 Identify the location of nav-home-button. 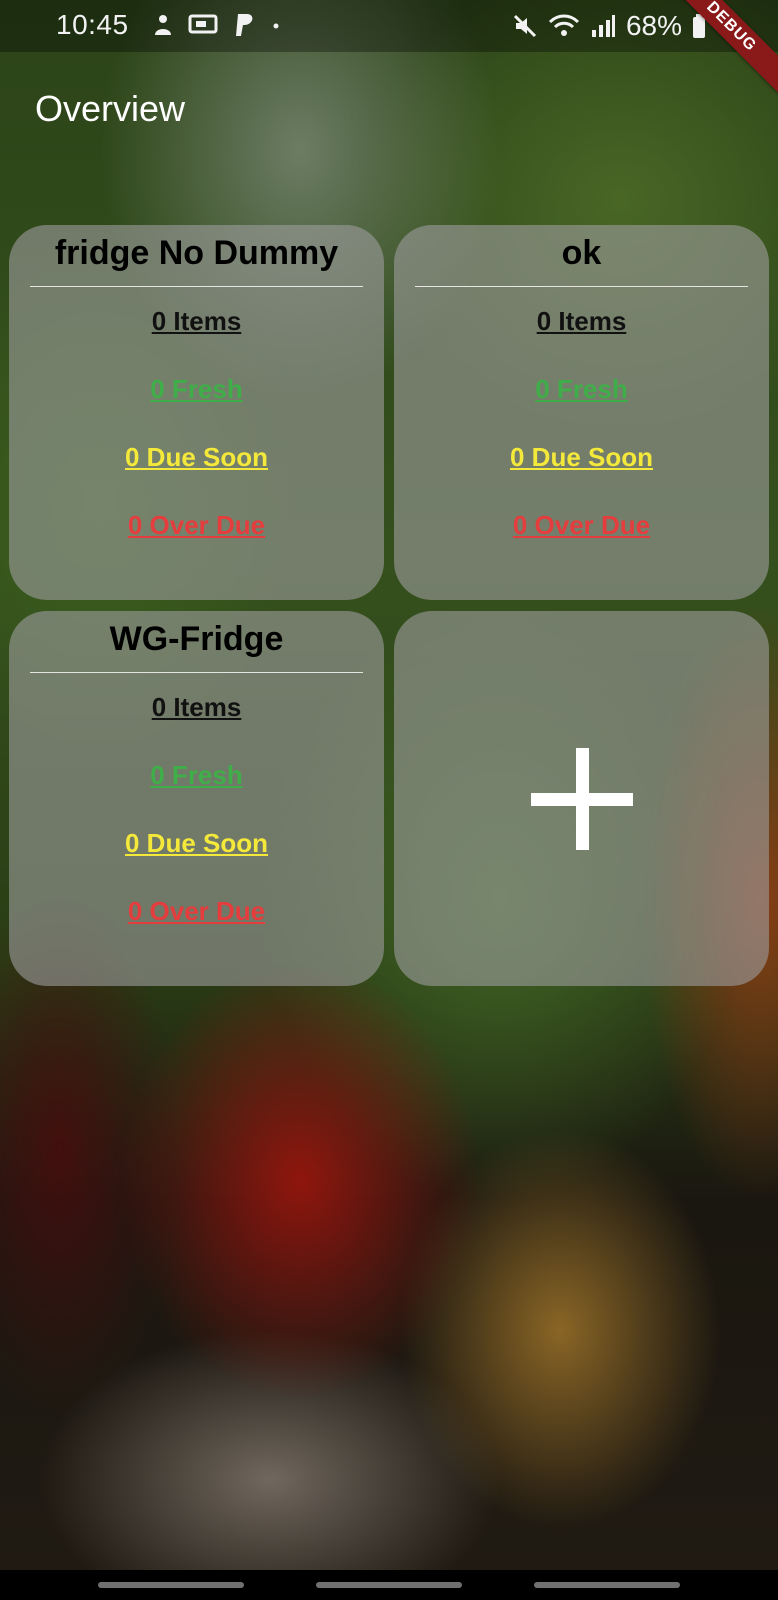
(389, 1585).